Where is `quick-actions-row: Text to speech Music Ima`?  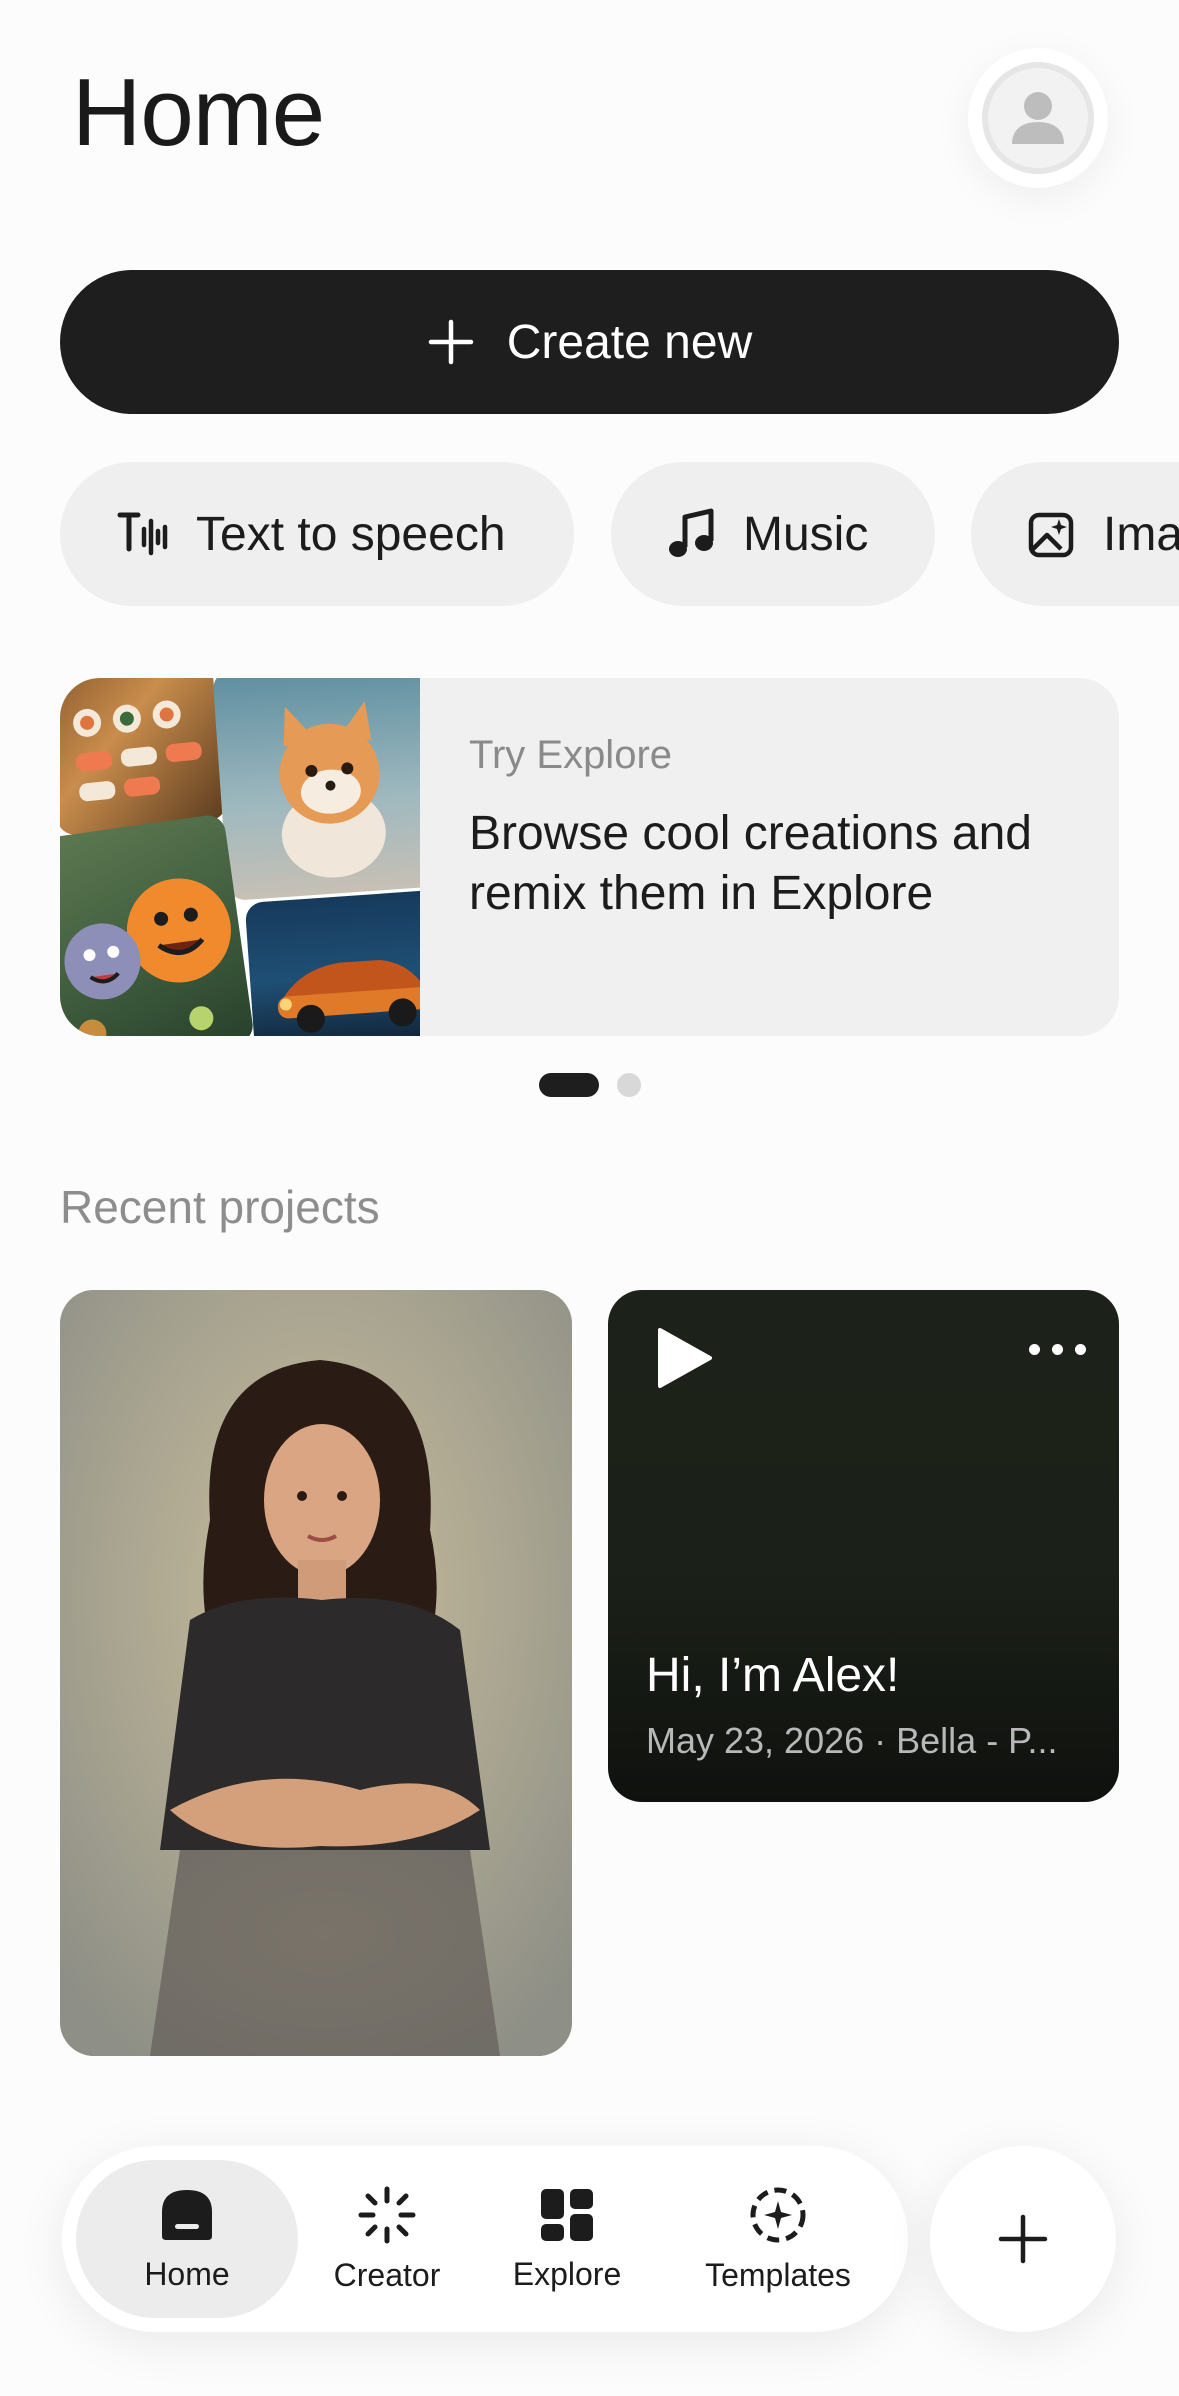 quick-actions-row: Text to speech Music Ima is located at coordinates (619, 534).